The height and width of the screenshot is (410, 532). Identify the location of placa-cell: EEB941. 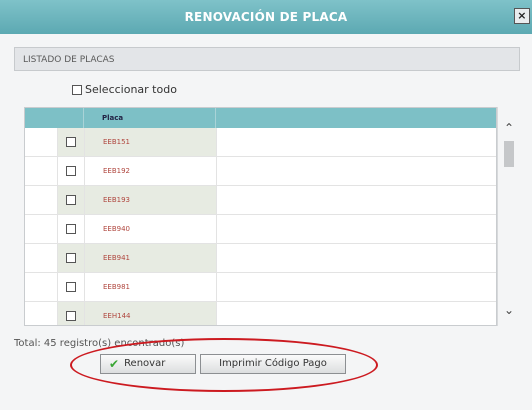
(151, 258).